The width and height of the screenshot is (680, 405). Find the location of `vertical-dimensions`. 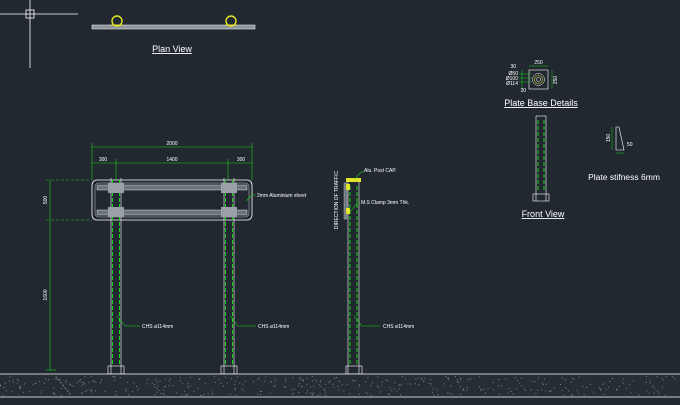

vertical-dimensions is located at coordinates (69, 275).